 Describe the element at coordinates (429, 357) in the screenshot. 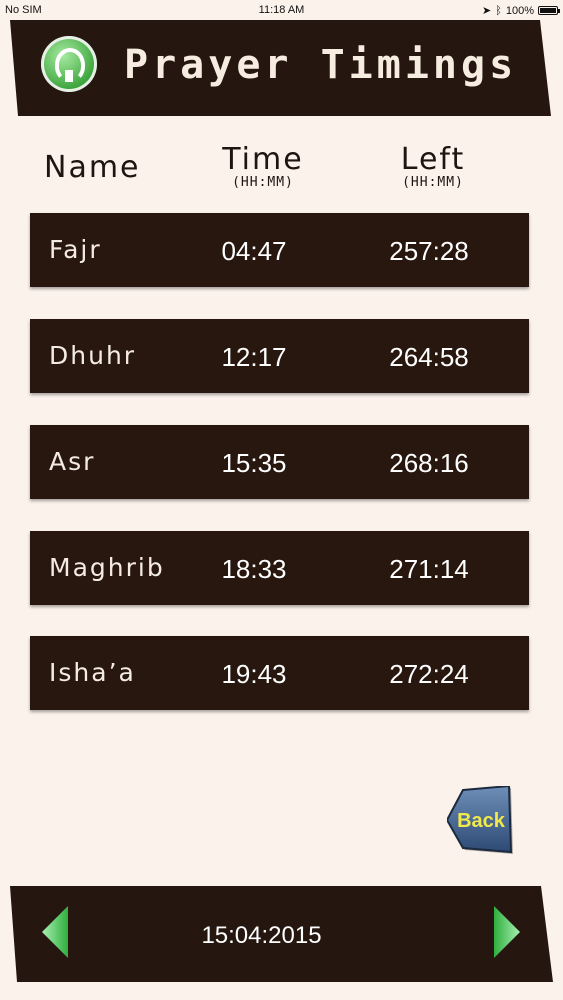

I see `prayer-time-left: 264:58` at that location.